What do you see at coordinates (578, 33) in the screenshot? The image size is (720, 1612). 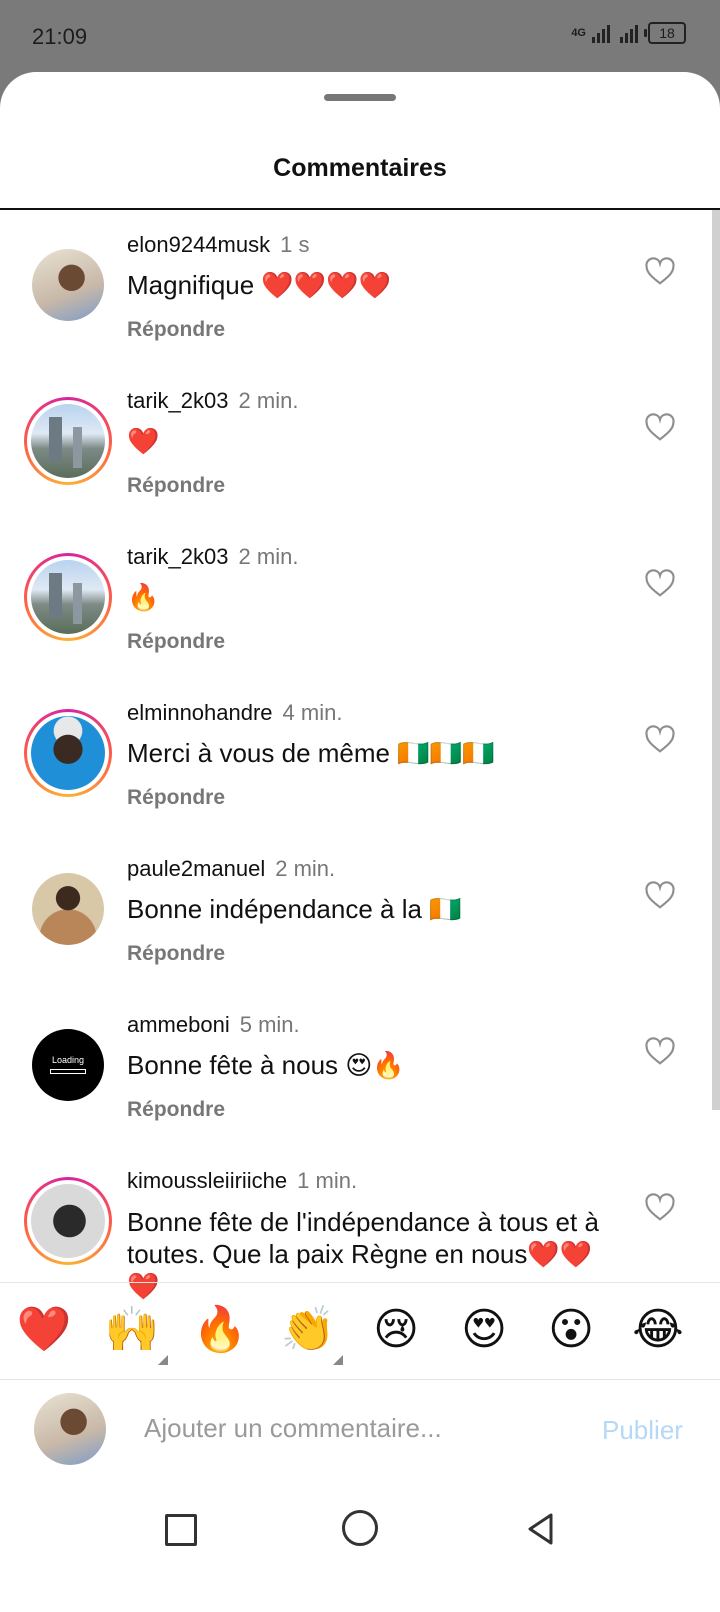 I see `network-type: 4G` at bounding box center [578, 33].